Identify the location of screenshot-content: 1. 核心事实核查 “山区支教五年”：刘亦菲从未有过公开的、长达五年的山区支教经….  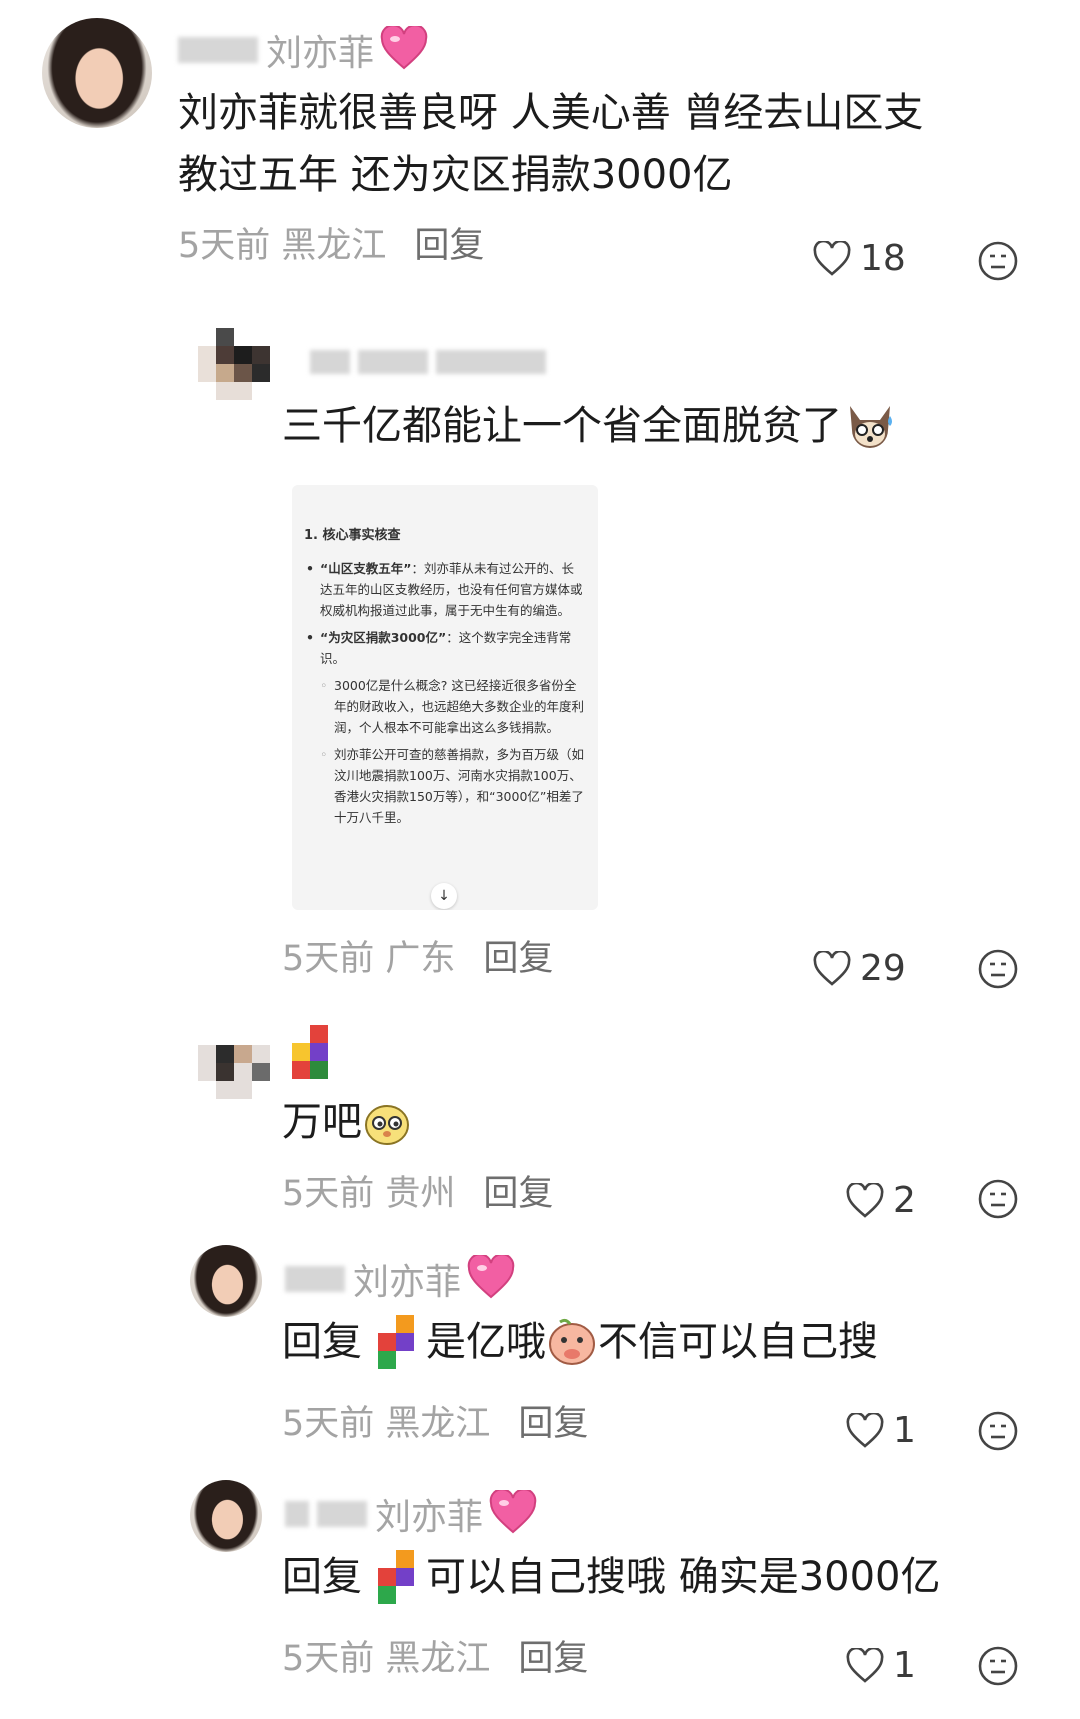
(444, 679).